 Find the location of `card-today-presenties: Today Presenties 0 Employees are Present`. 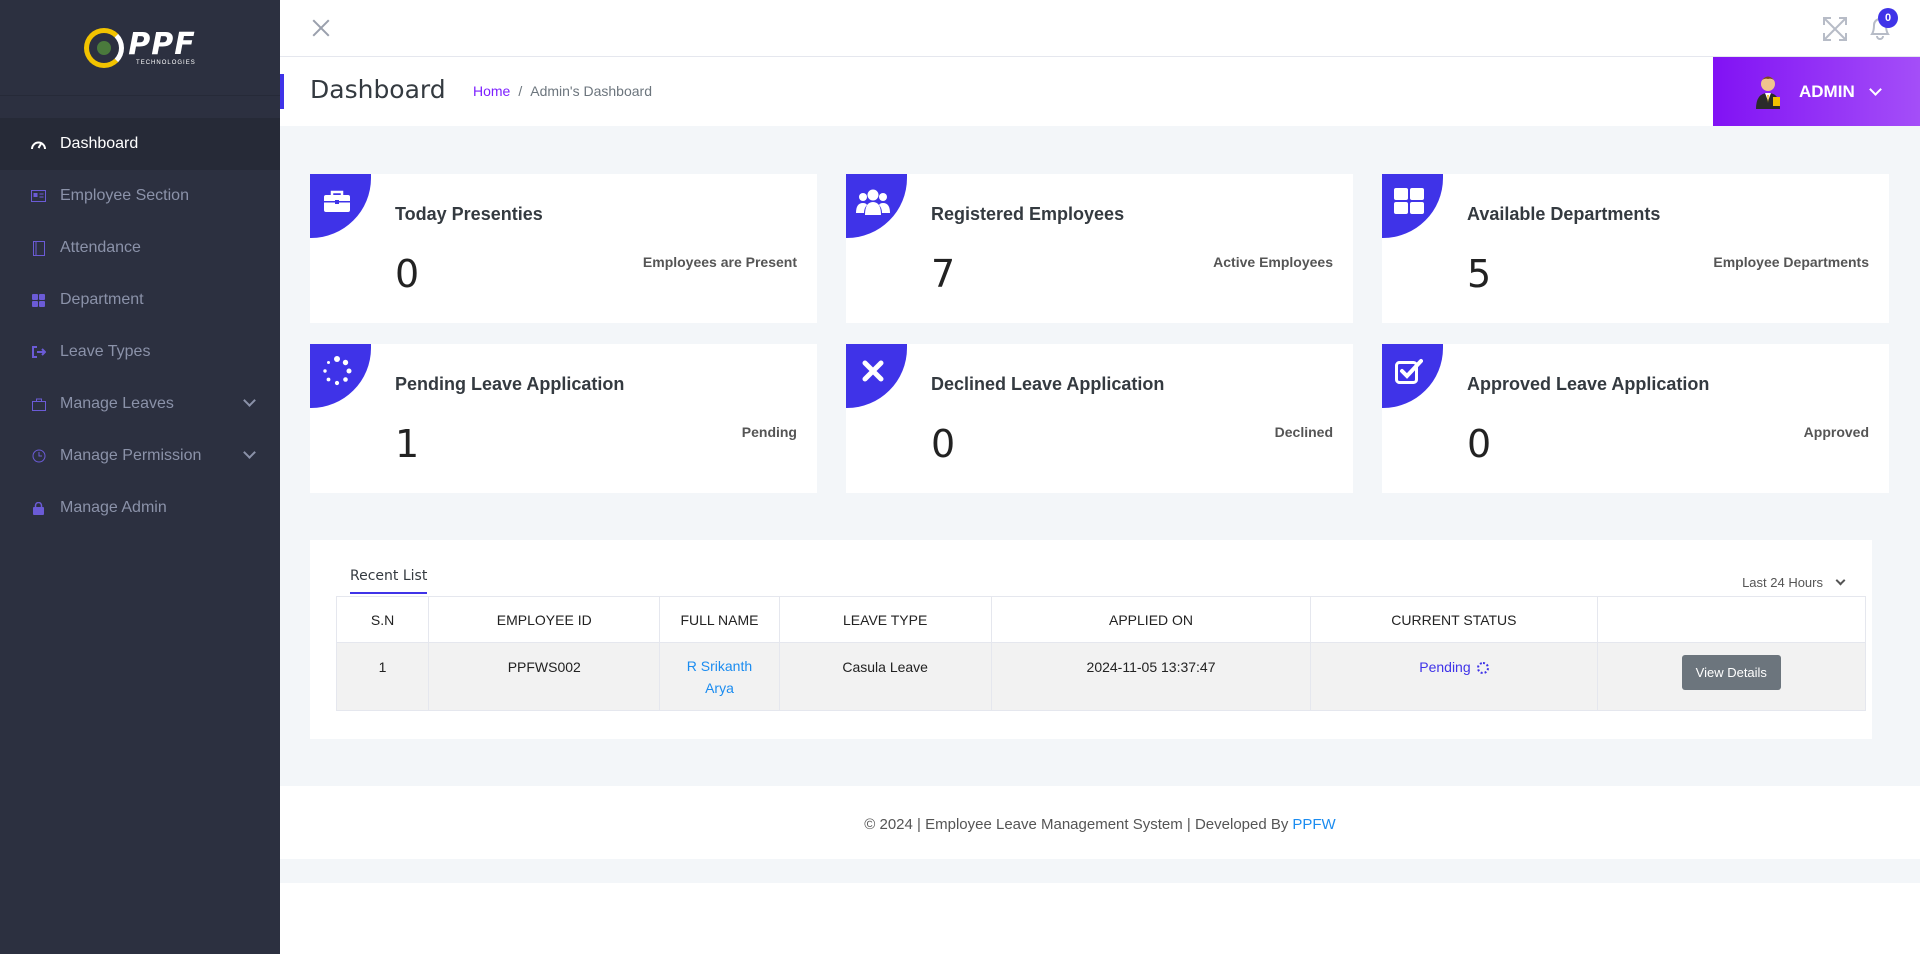

card-today-presenties: Today Presenties 0 Employees are Present is located at coordinates (563, 248).